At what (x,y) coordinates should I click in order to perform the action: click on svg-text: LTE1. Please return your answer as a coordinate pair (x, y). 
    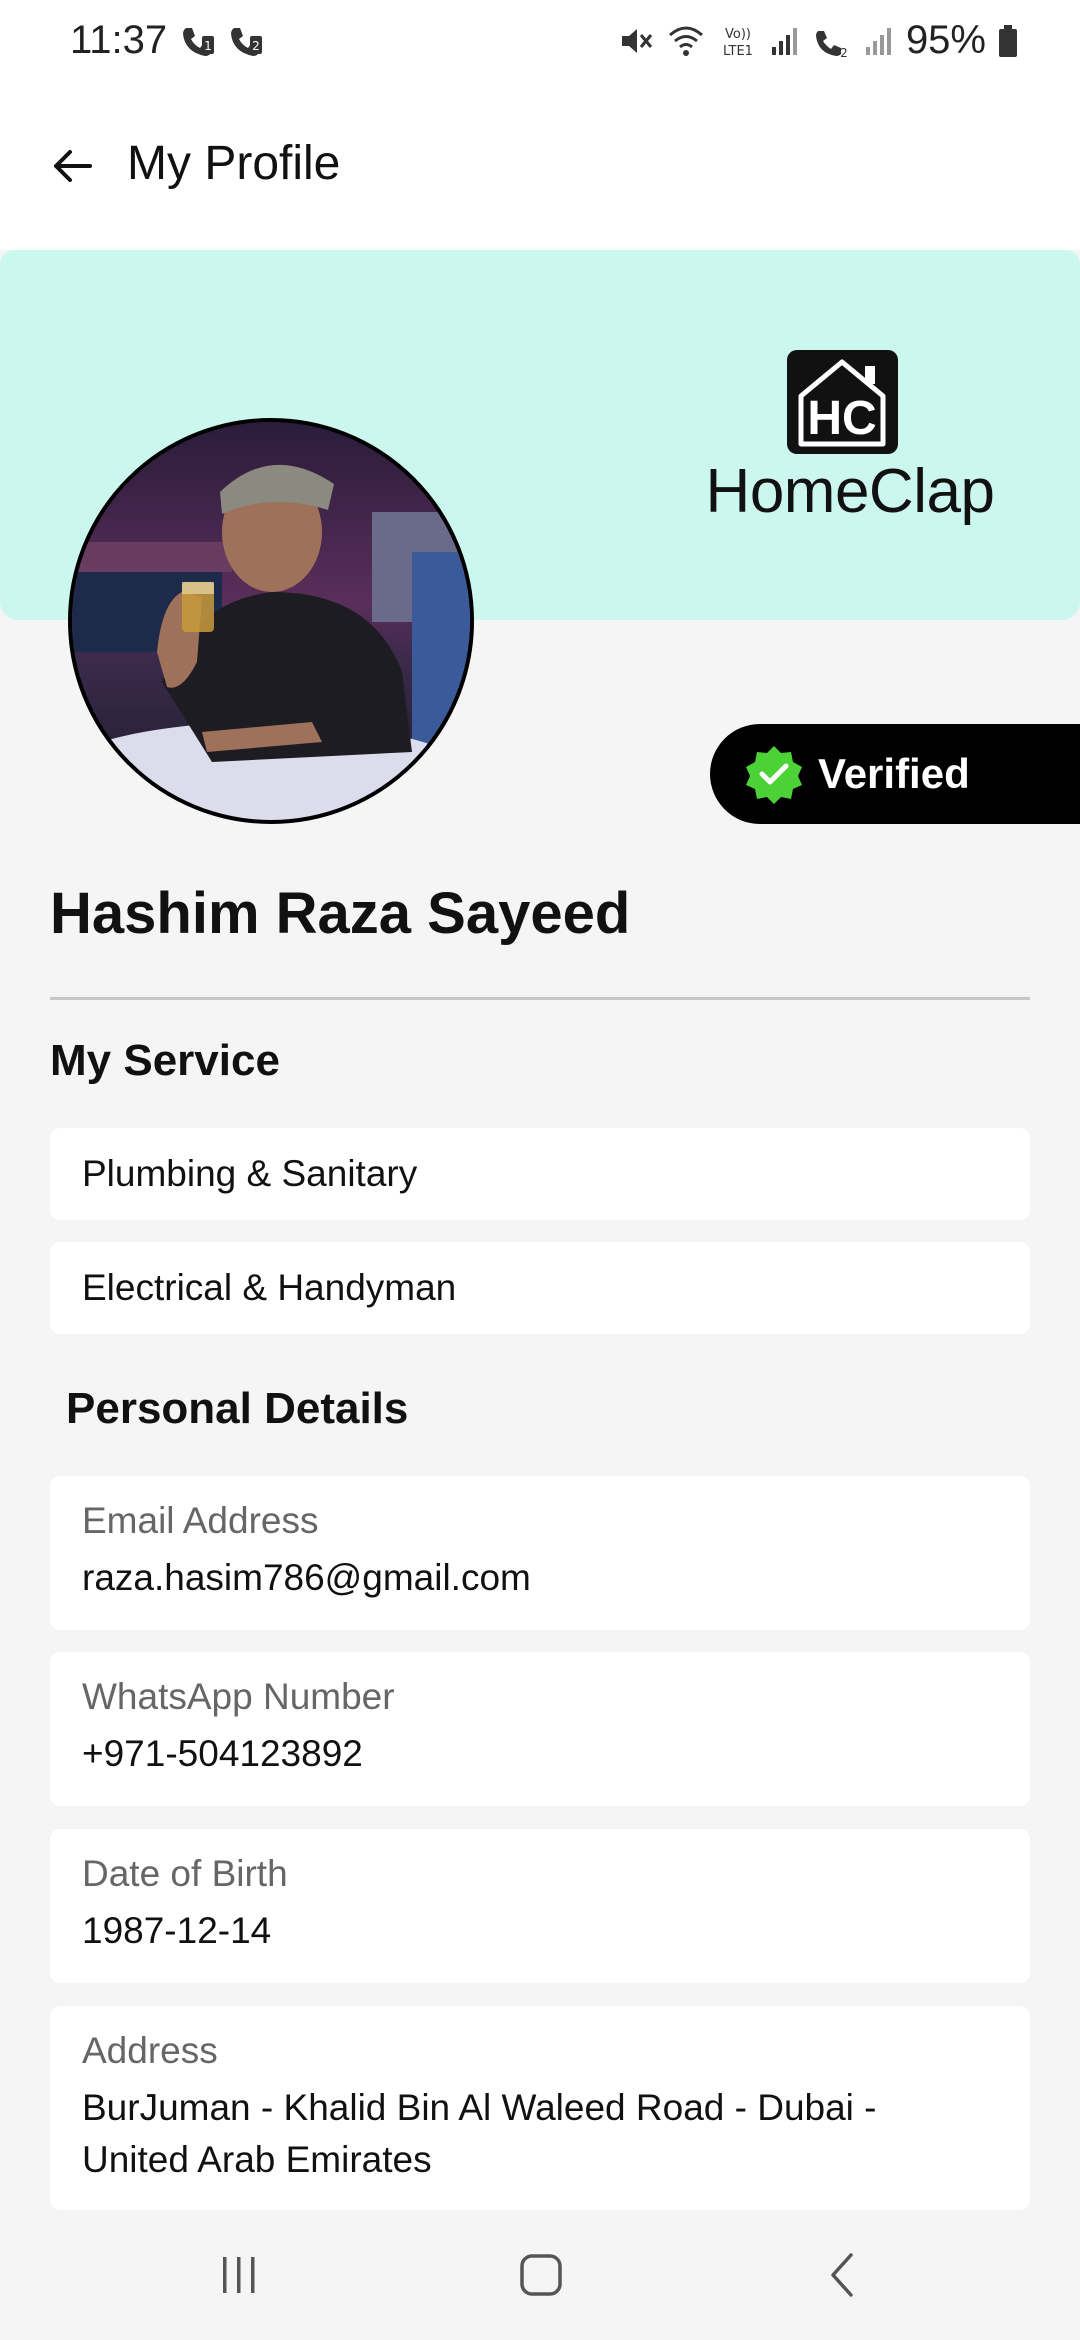
    Looking at the image, I should click on (738, 51).